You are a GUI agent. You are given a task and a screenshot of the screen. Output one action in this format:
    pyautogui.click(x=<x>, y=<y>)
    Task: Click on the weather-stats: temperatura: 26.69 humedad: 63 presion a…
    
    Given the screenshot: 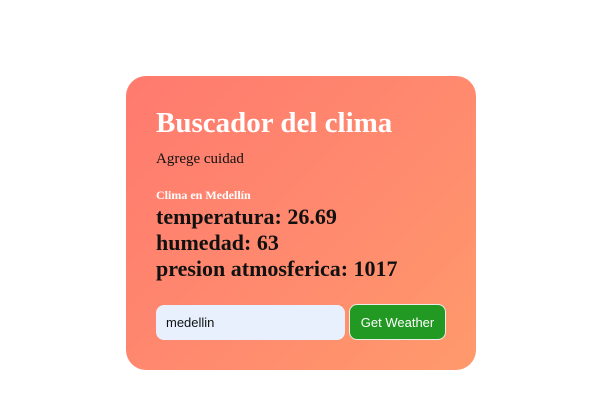 What is the action you would take?
    pyautogui.click(x=277, y=243)
    